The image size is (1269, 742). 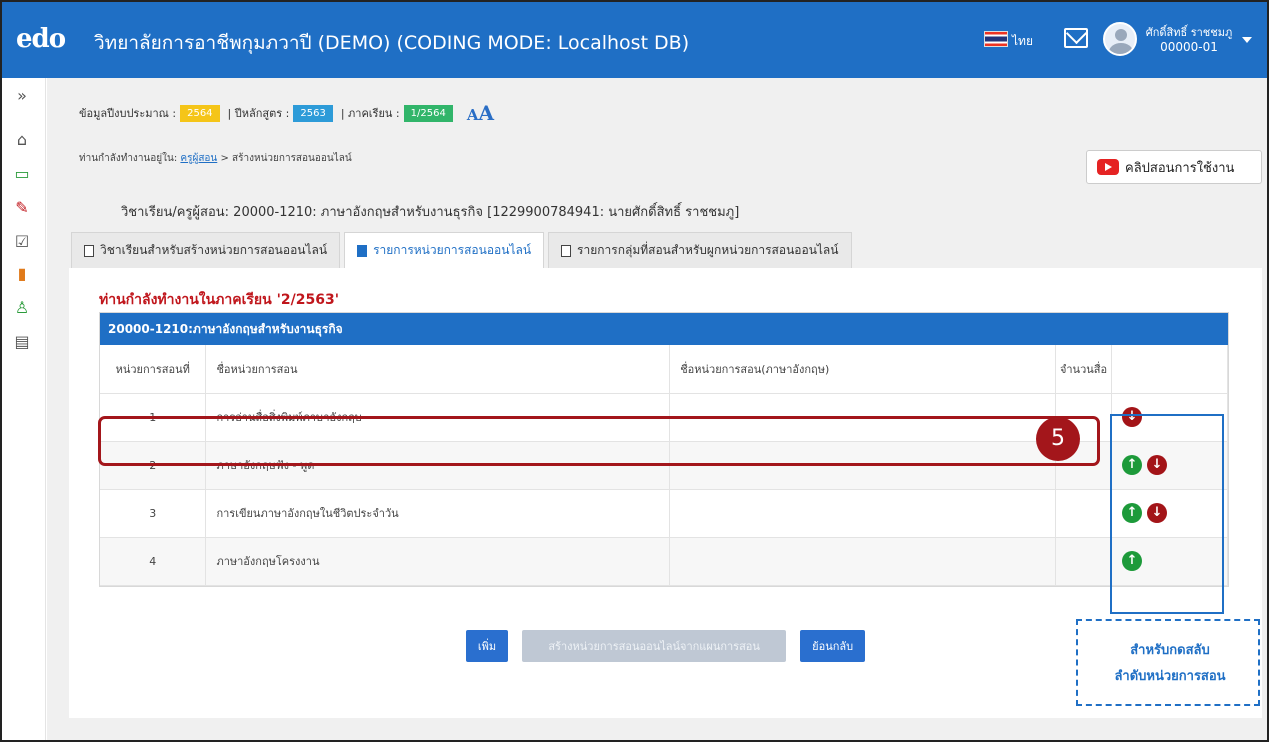 I want to click on checklist-icon: ☑, so click(x=22, y=242).